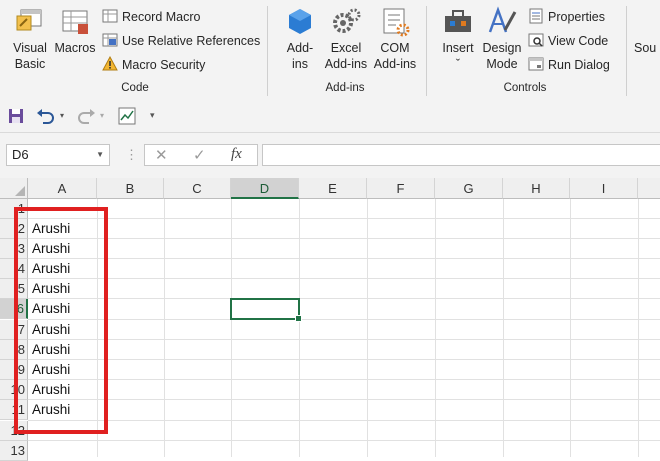 This screenshot has height=461, width=660. Describe the element at coordinates (127, 116) in the screenshot. I see `form-icon` at that location.